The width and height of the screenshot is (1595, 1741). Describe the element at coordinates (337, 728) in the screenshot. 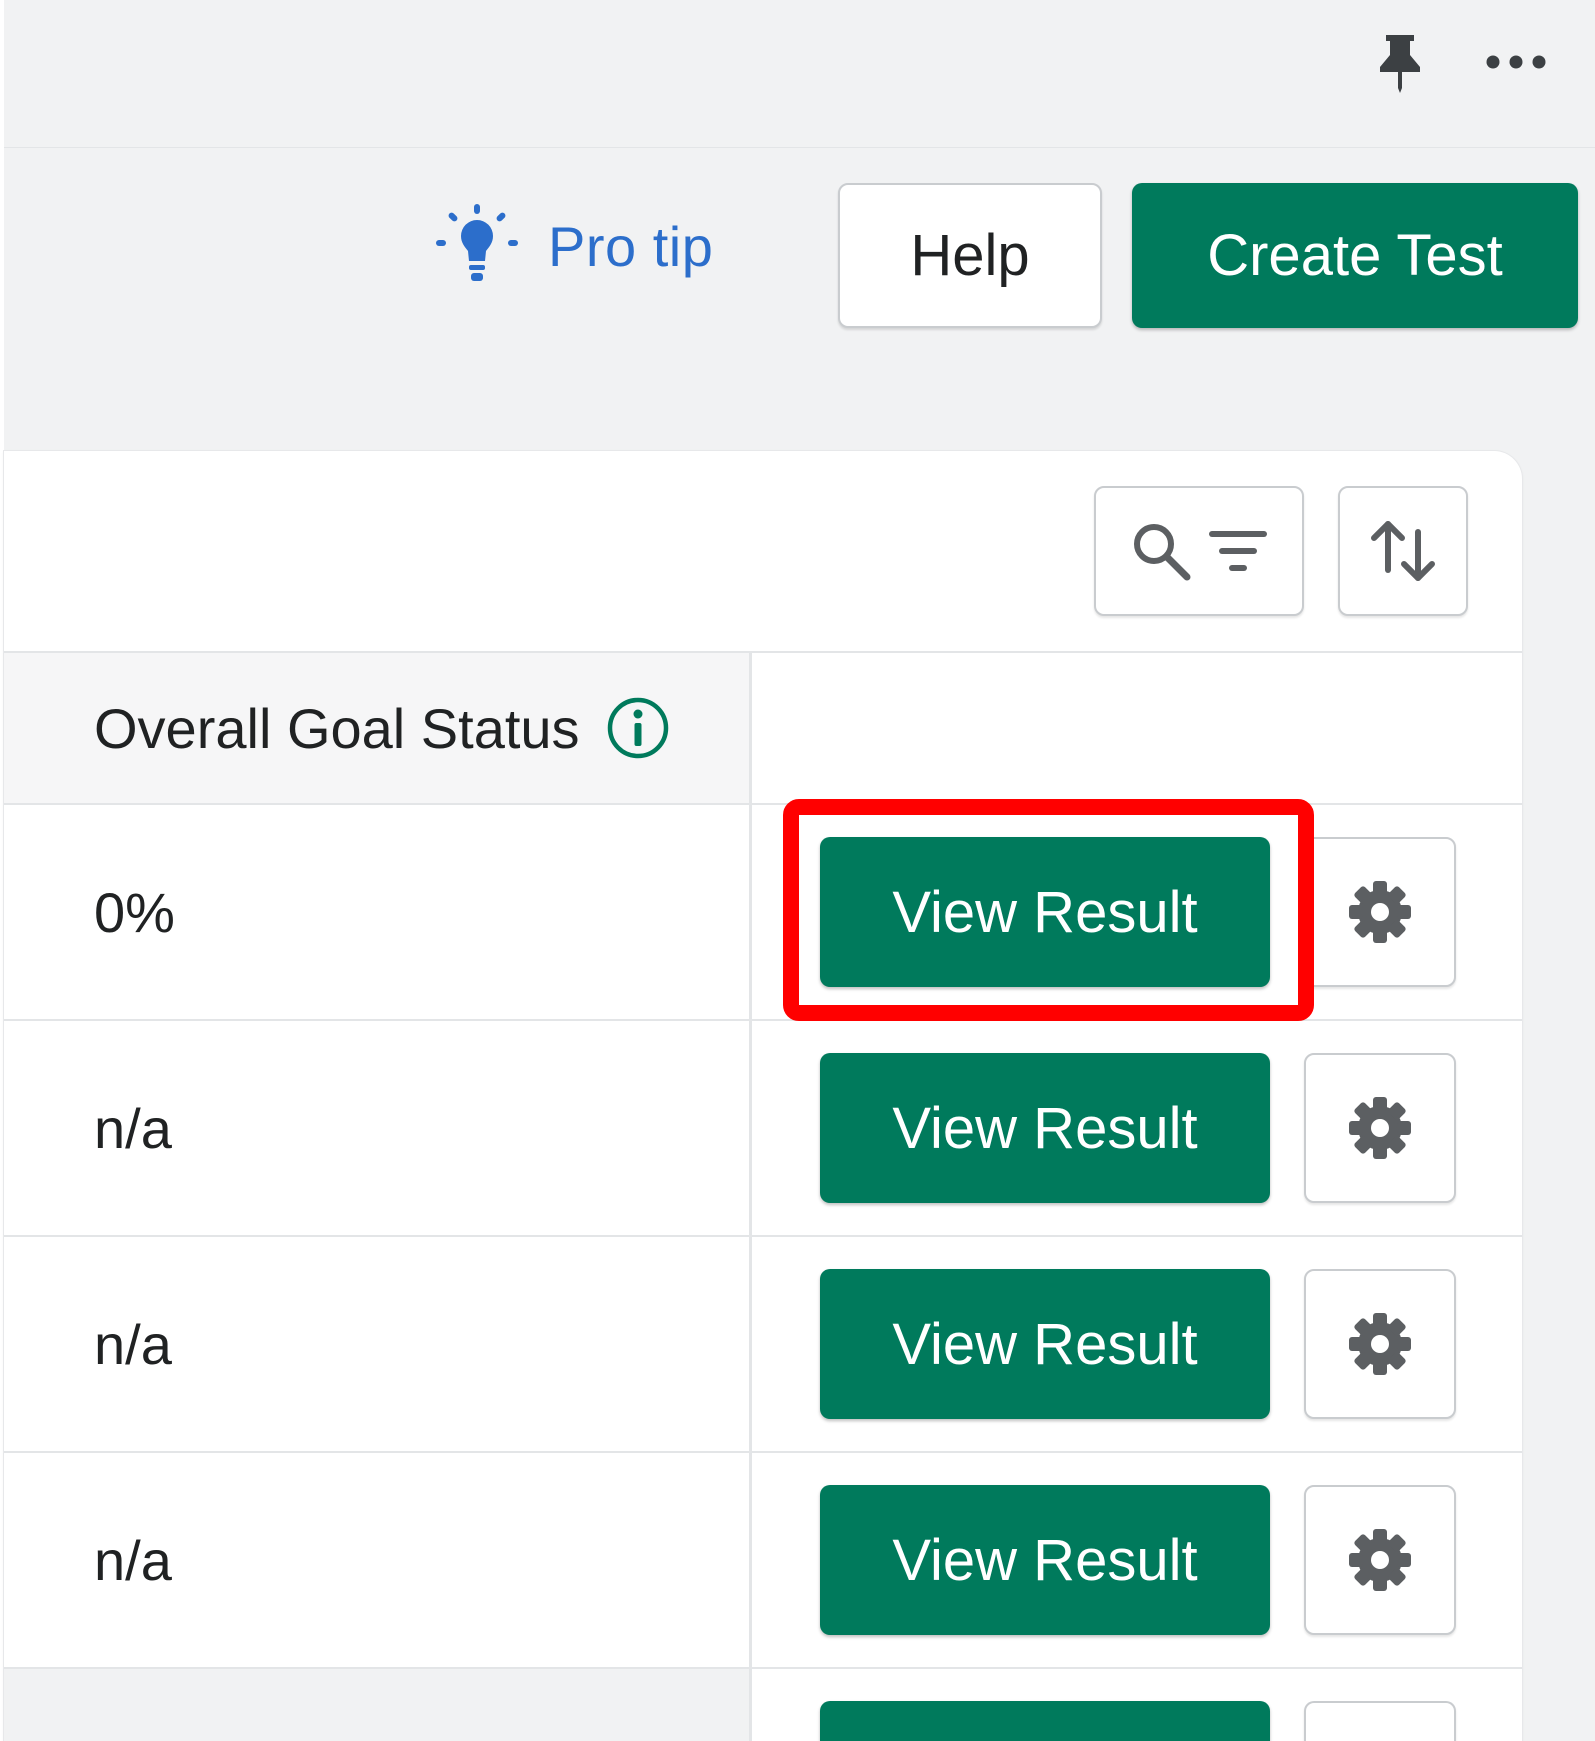

I see `column-header-label: Overall Goal Status` at that location.